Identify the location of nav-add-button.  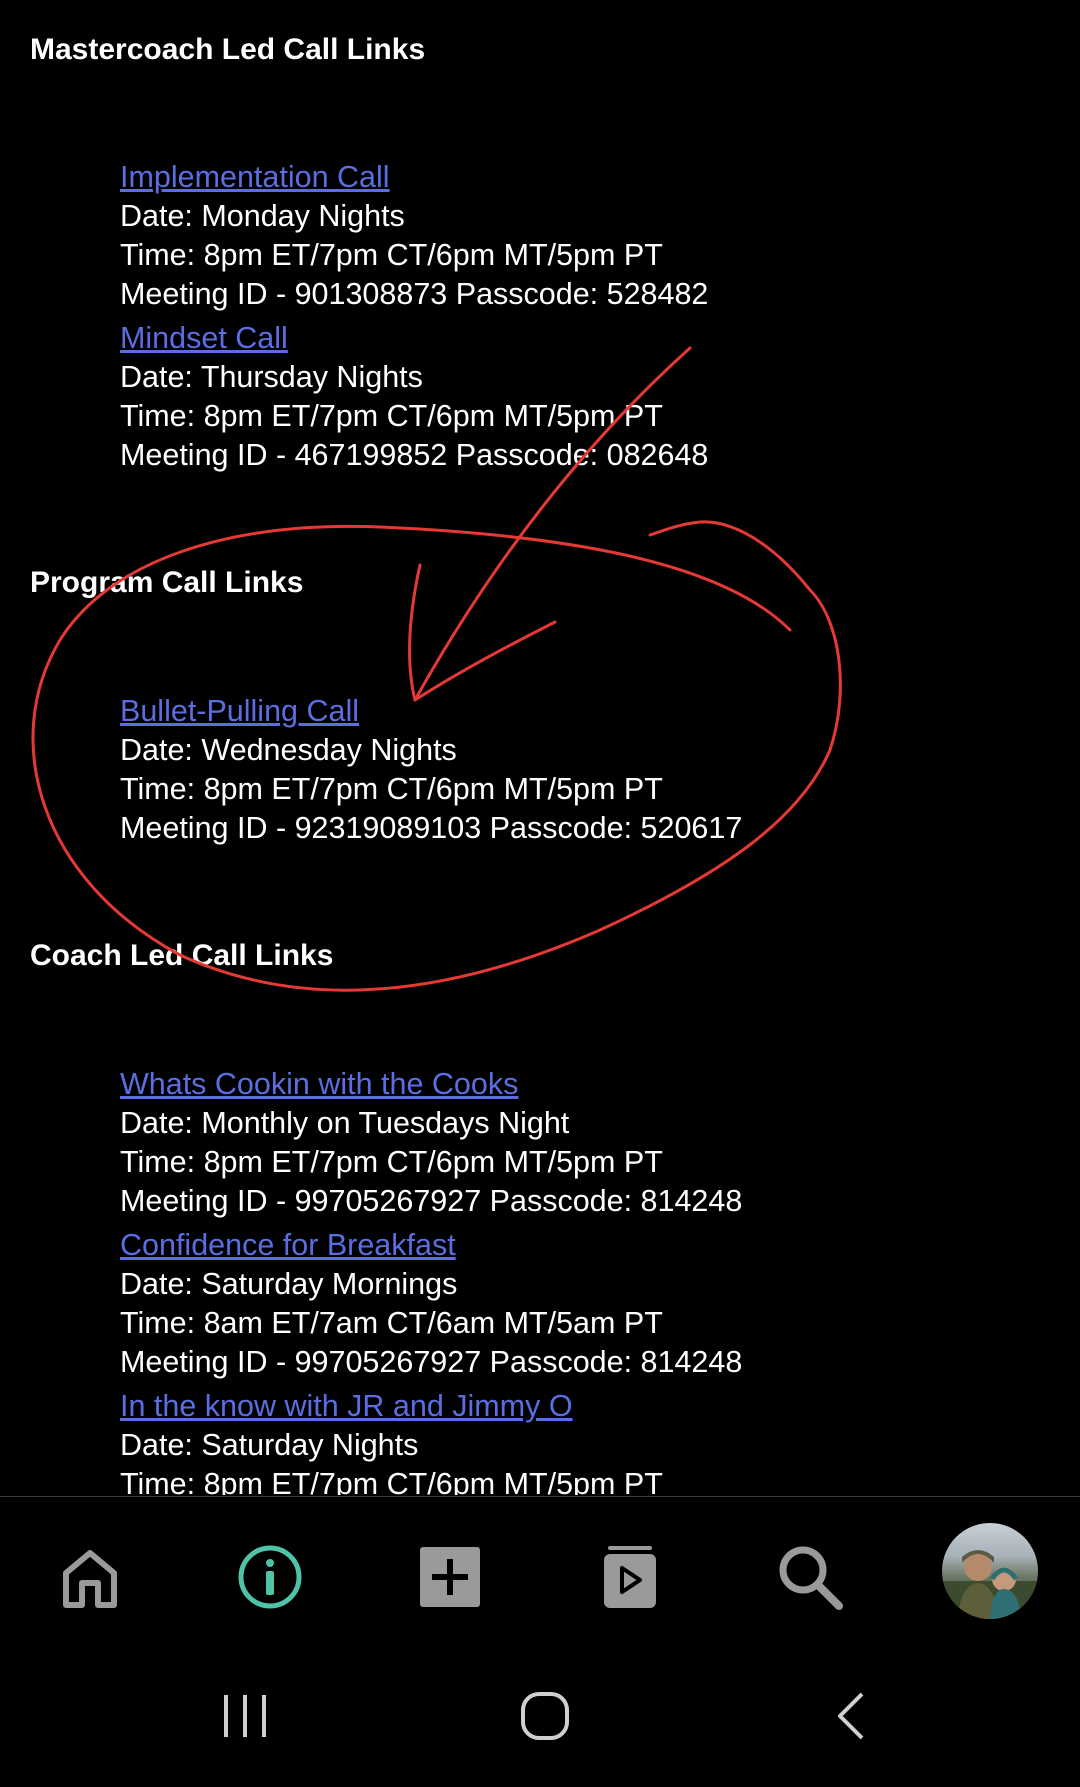
(450, 1577).